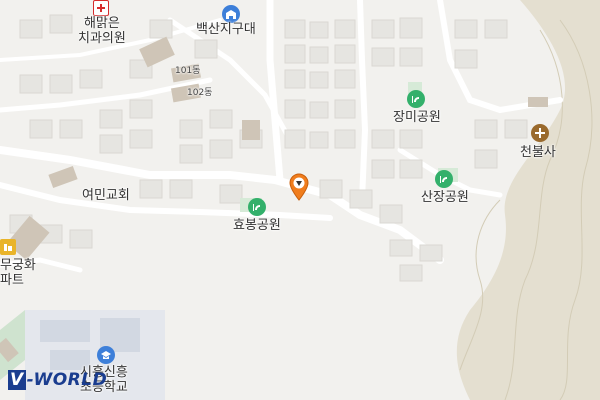  Describe the element at coordinates (257, 225) in the screenshot. I see `hyobong-park-label: 효봉공원` at that location.